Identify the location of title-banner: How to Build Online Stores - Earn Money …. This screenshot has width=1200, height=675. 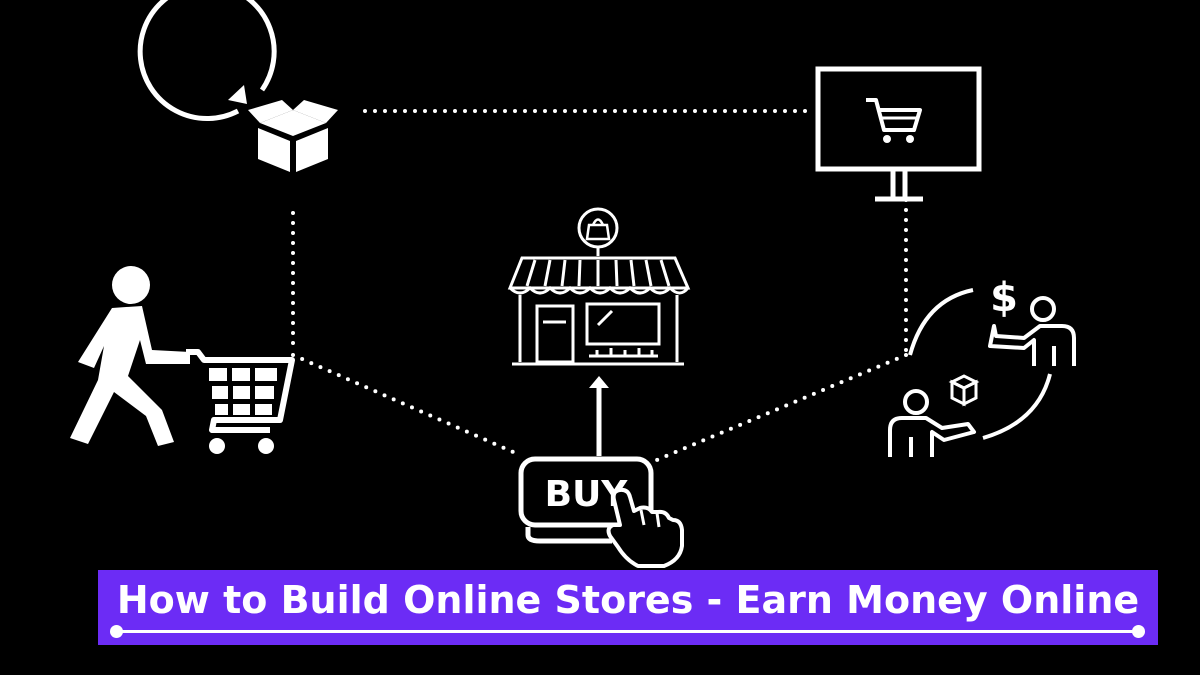
(628, 607).